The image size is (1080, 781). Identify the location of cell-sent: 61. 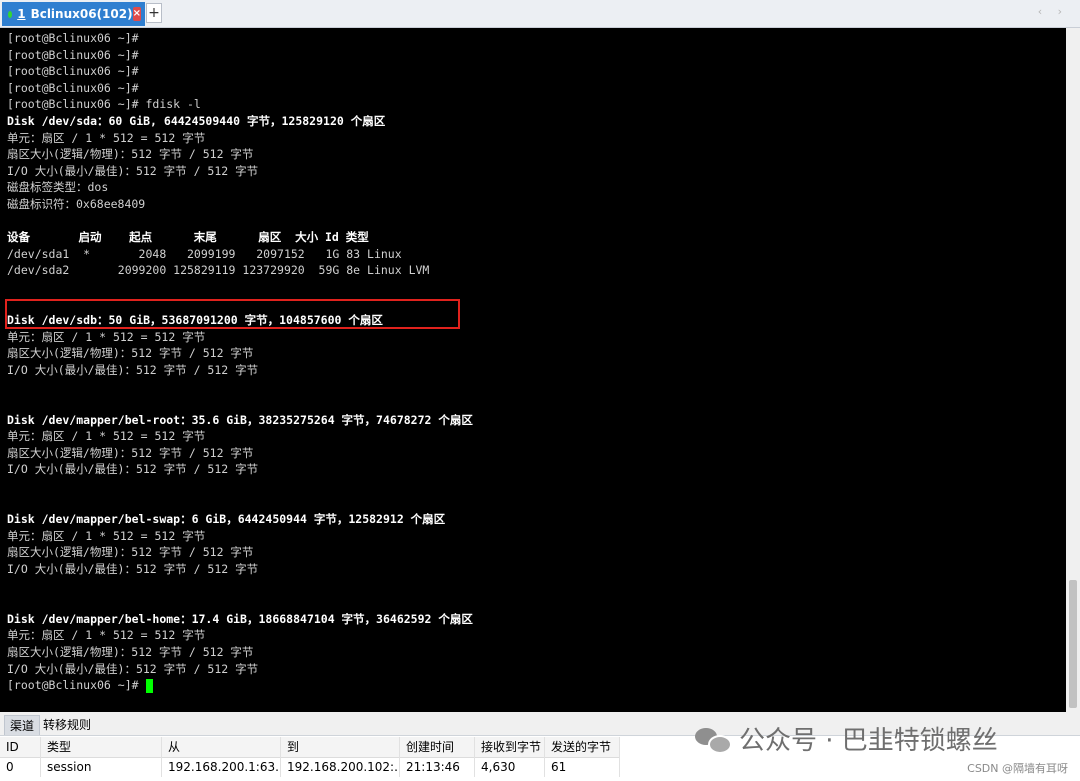
(582, 767).